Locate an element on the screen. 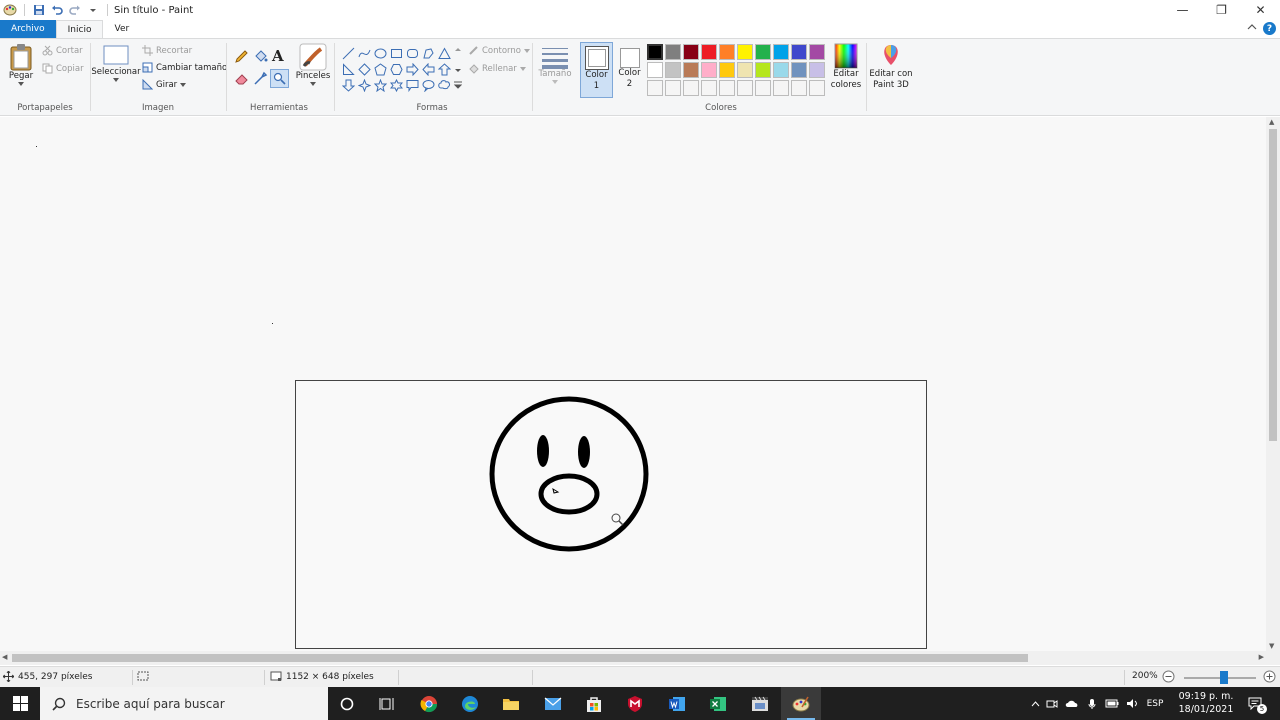 This screenshot has width=1280, height=720. show-hidden-icons-icon is located at coordinates (1035, 703).